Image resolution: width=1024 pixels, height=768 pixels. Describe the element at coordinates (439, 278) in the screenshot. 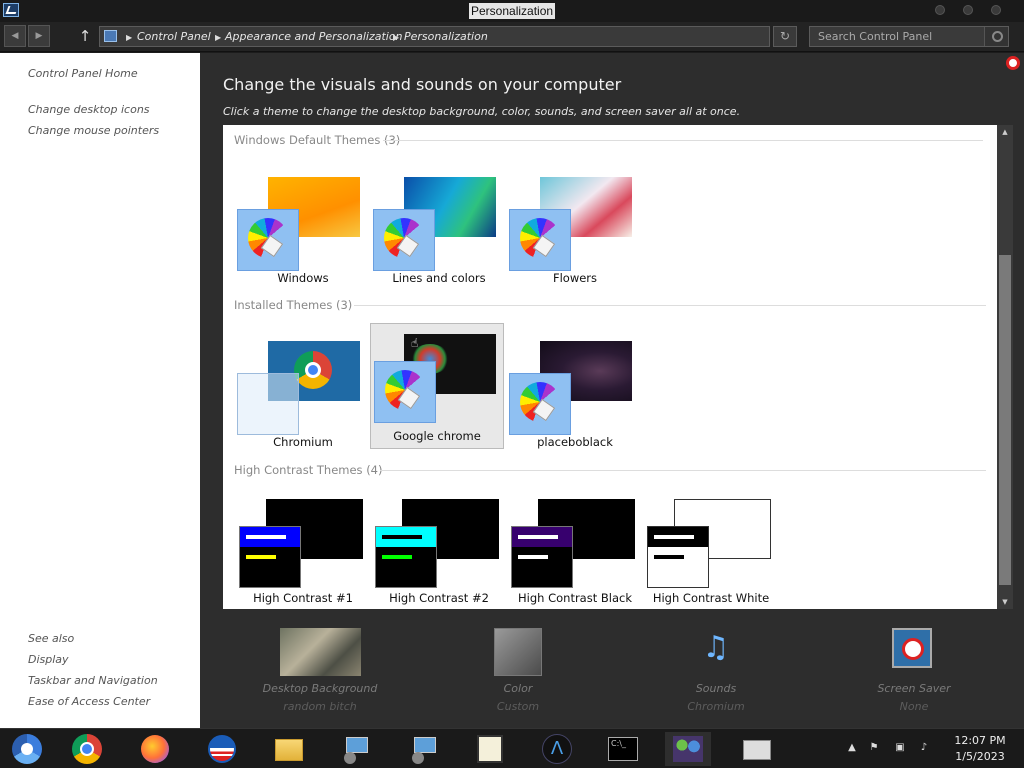

I see `theme-label: Lines and colors` at that location.